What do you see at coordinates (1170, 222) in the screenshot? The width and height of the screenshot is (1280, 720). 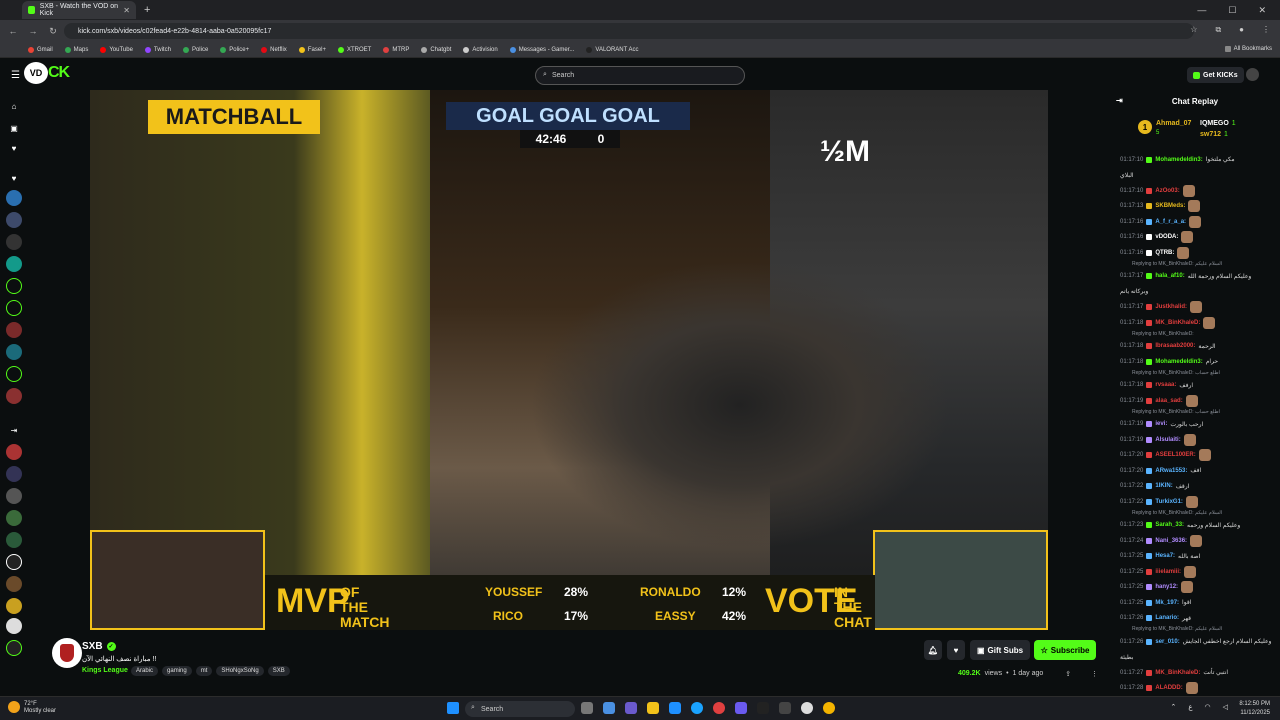 I see `message-username: A_f_r_a_a:` at bounding box center [1170, 222].